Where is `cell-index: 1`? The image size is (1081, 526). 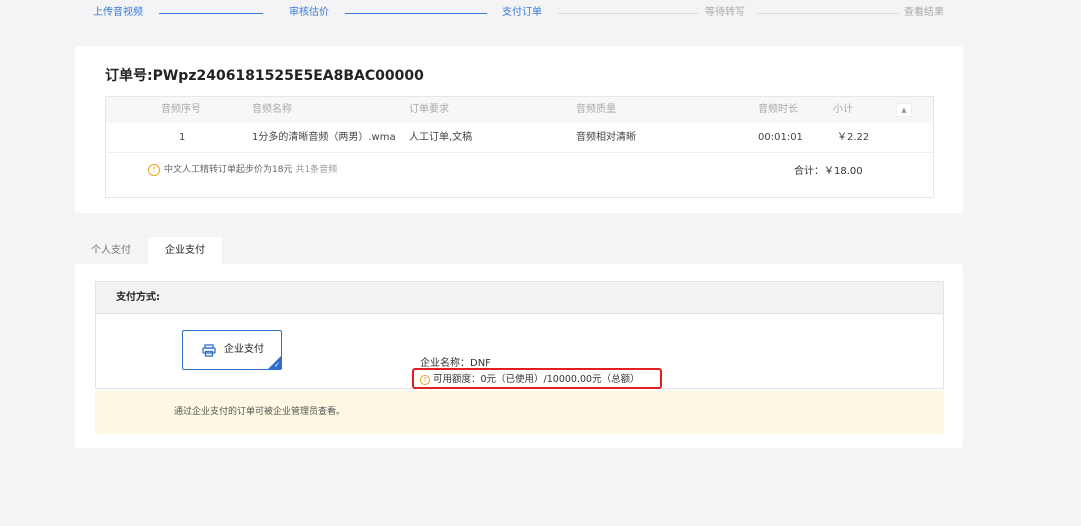 cell-index: 1 is located at coordinates (182, 137).